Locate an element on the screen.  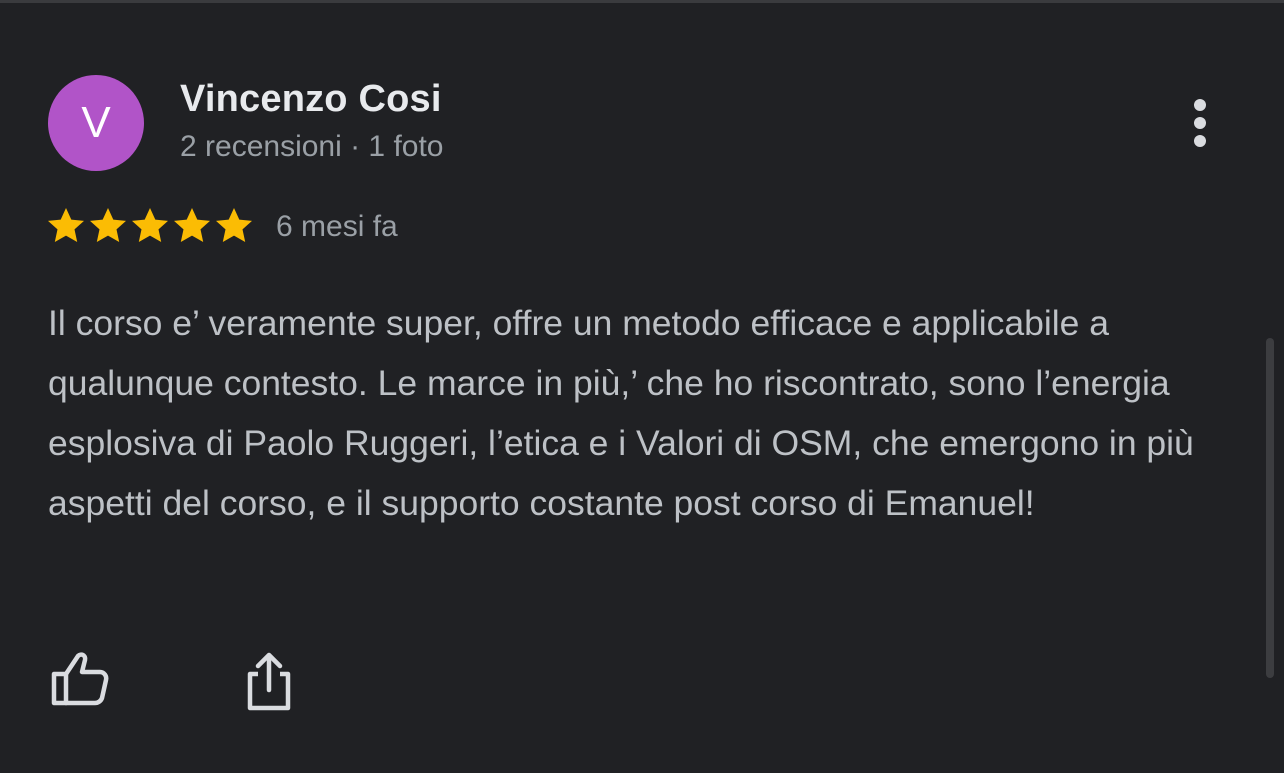
star-rating is located at coordinates (150, 226).